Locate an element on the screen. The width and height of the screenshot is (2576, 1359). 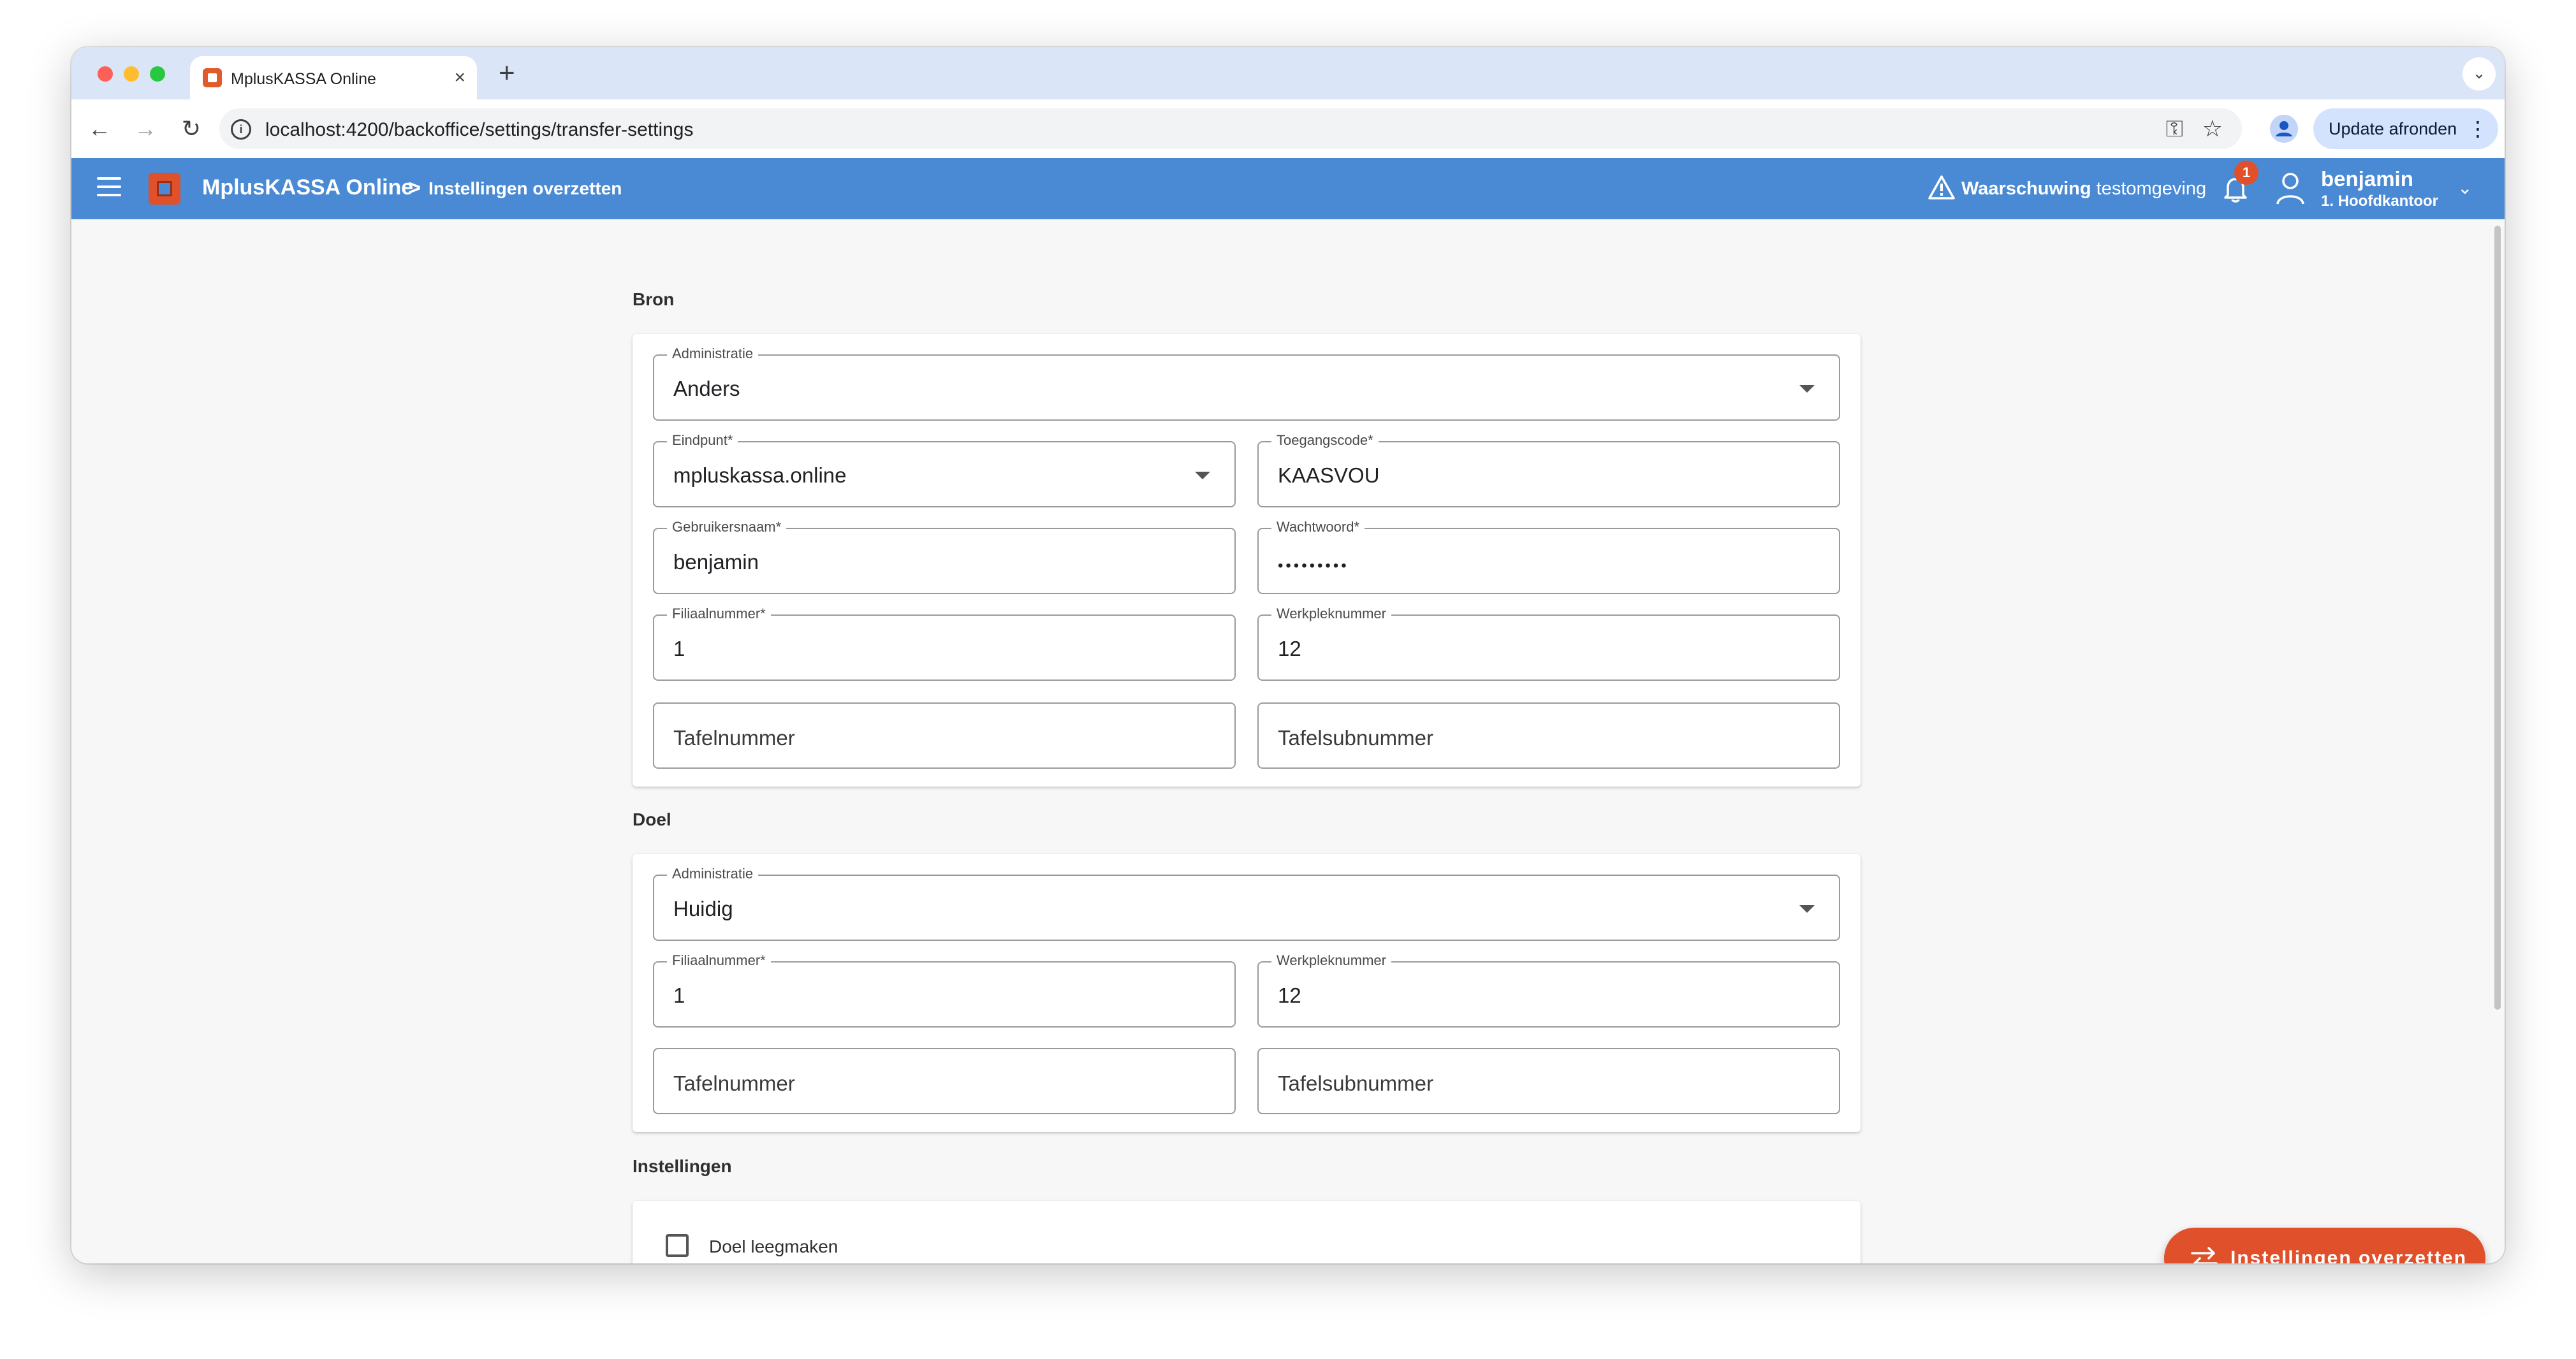
update-button: Update afronden ⋮ is located at coordinates (2405, 128).